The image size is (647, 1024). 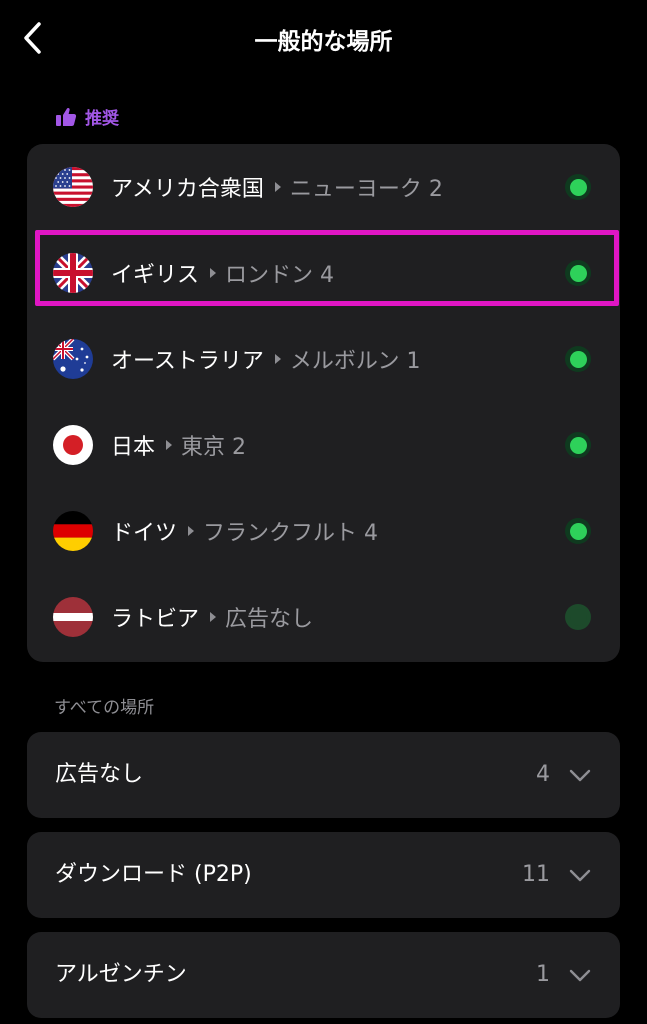 What do you see at coordinates (102, 119) in the screenshot?
I see `recommended-title: 推奨` at bounding box center [102, 119].